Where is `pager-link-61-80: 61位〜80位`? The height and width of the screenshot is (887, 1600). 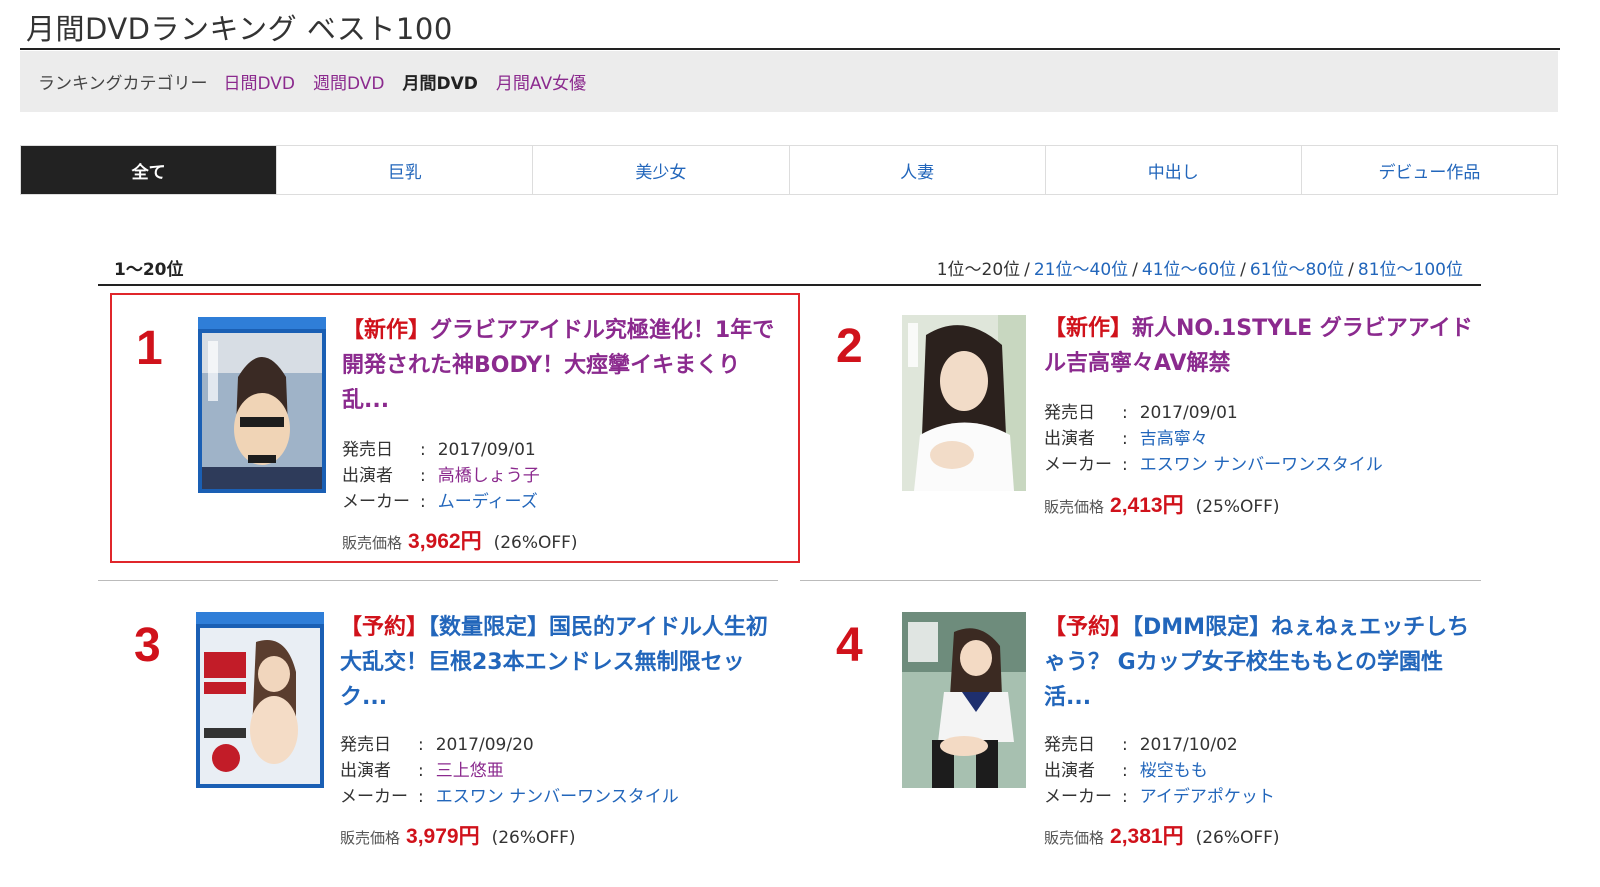 pager-link-61-80: 61位〜80位 is located at coordinates (1297, 270).